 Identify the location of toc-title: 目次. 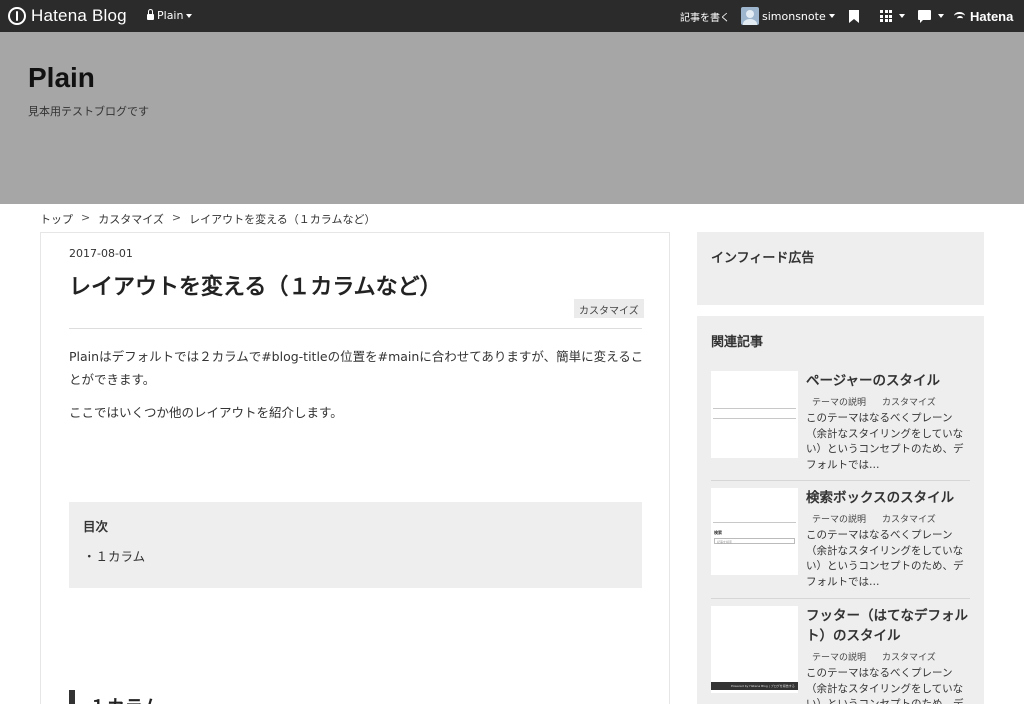
(96, 526).